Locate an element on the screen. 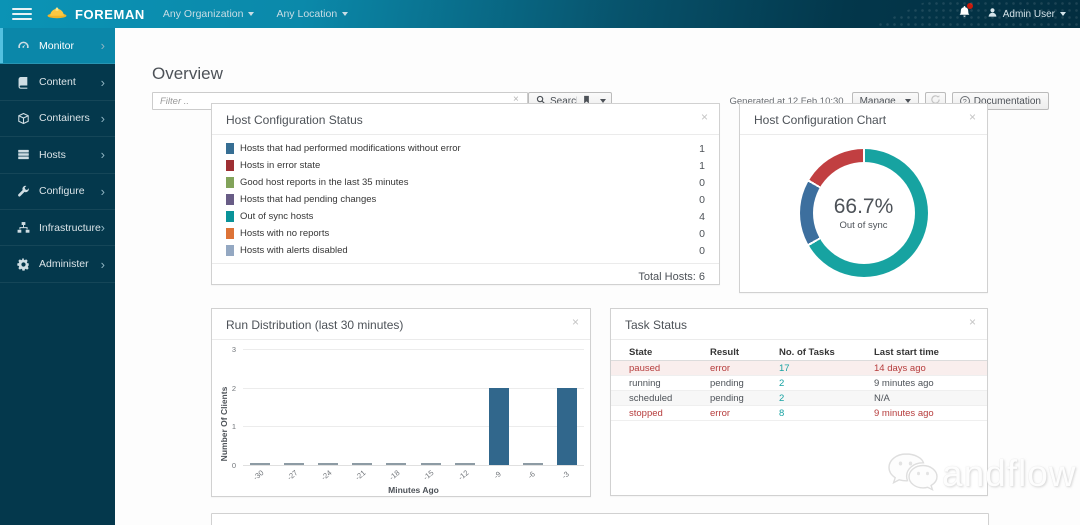 Image resolution: width=1080 pixels, height=525 pixels. sidebar-item-administer: Administer › is located at coordinates (57, 264).